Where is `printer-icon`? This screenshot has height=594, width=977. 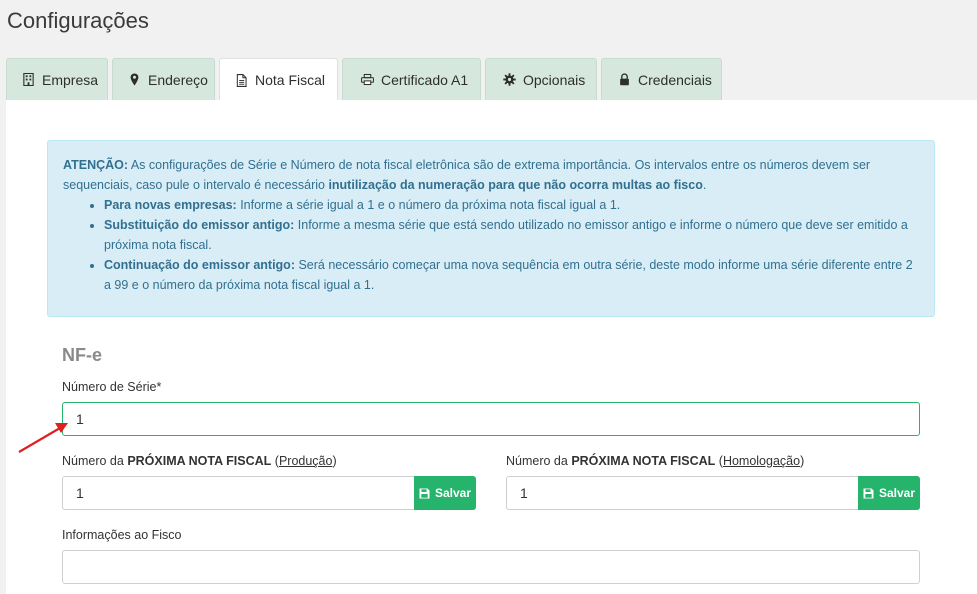 printer-icon is located at coordinates (367, 80).